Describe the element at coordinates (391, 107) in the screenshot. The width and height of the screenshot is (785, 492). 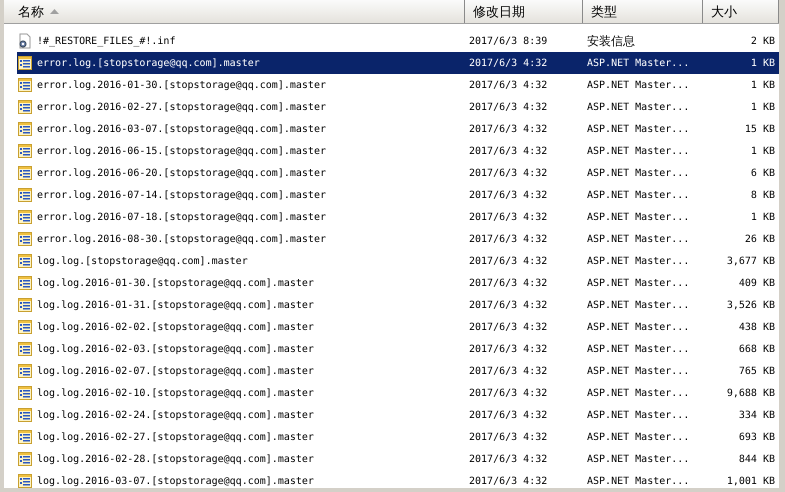
I see `file-row: error.log.2016-02-27.[stopstorage@qq.com].master 2017/6/3 4:32 ASP.NET Master... 1 KB` at that location.